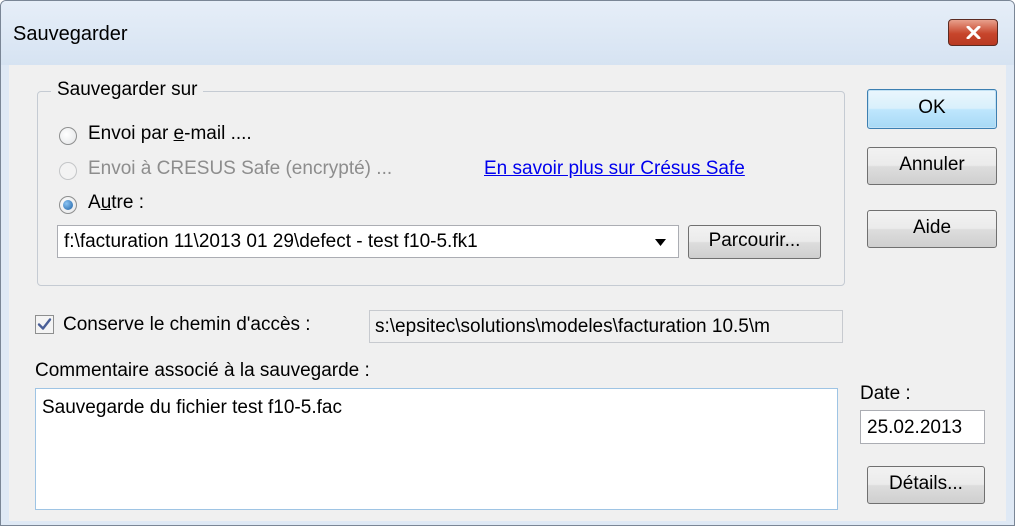 The width and height of the screenshot is (1015, 526). I want to click on comment-value: Sauvegarde du fichier test f10-5.fac, so click(192, 407).